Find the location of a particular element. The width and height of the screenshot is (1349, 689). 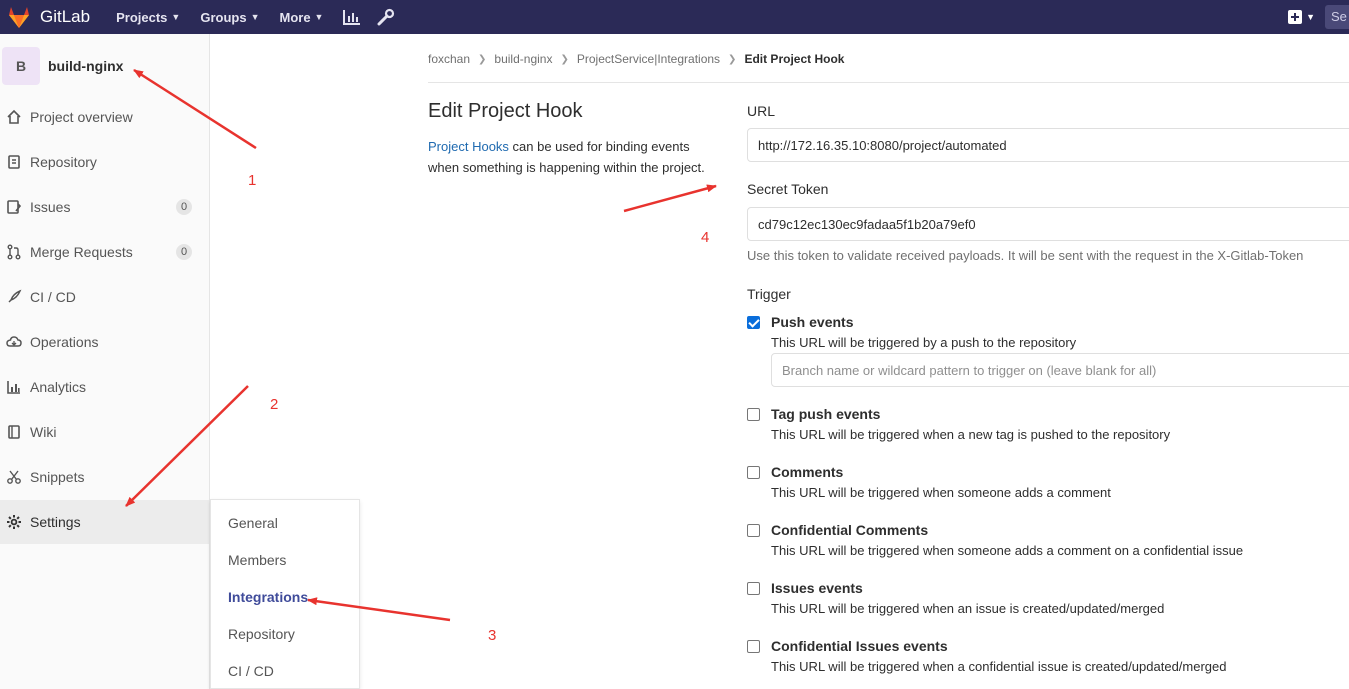

annotation-number-3: 3 is located at coordinates (492, 635).